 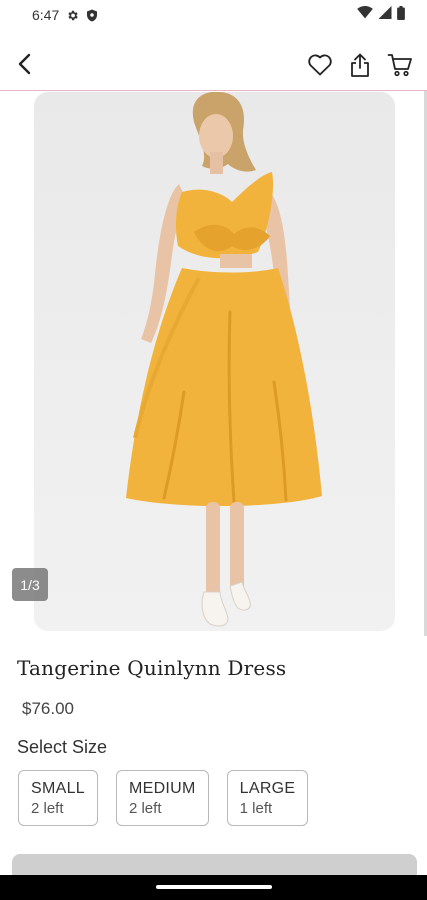 What do you see at coordinates (72, 15) in the screenshot?
I see `gear-icon` at bounding box center [72, 15].